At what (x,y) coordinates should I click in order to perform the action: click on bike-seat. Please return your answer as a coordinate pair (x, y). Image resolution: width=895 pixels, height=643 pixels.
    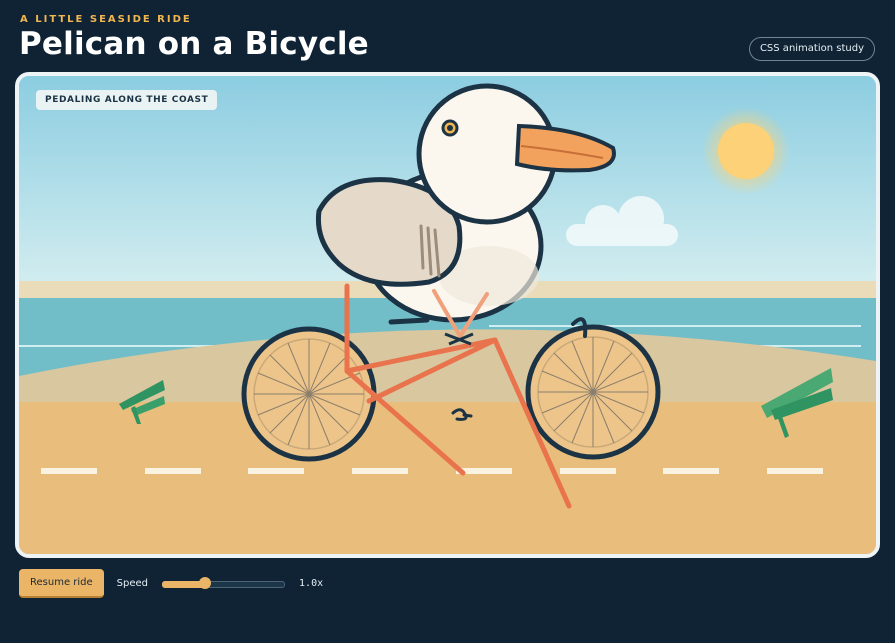
    Looking at the image, I should click on (409, 321).